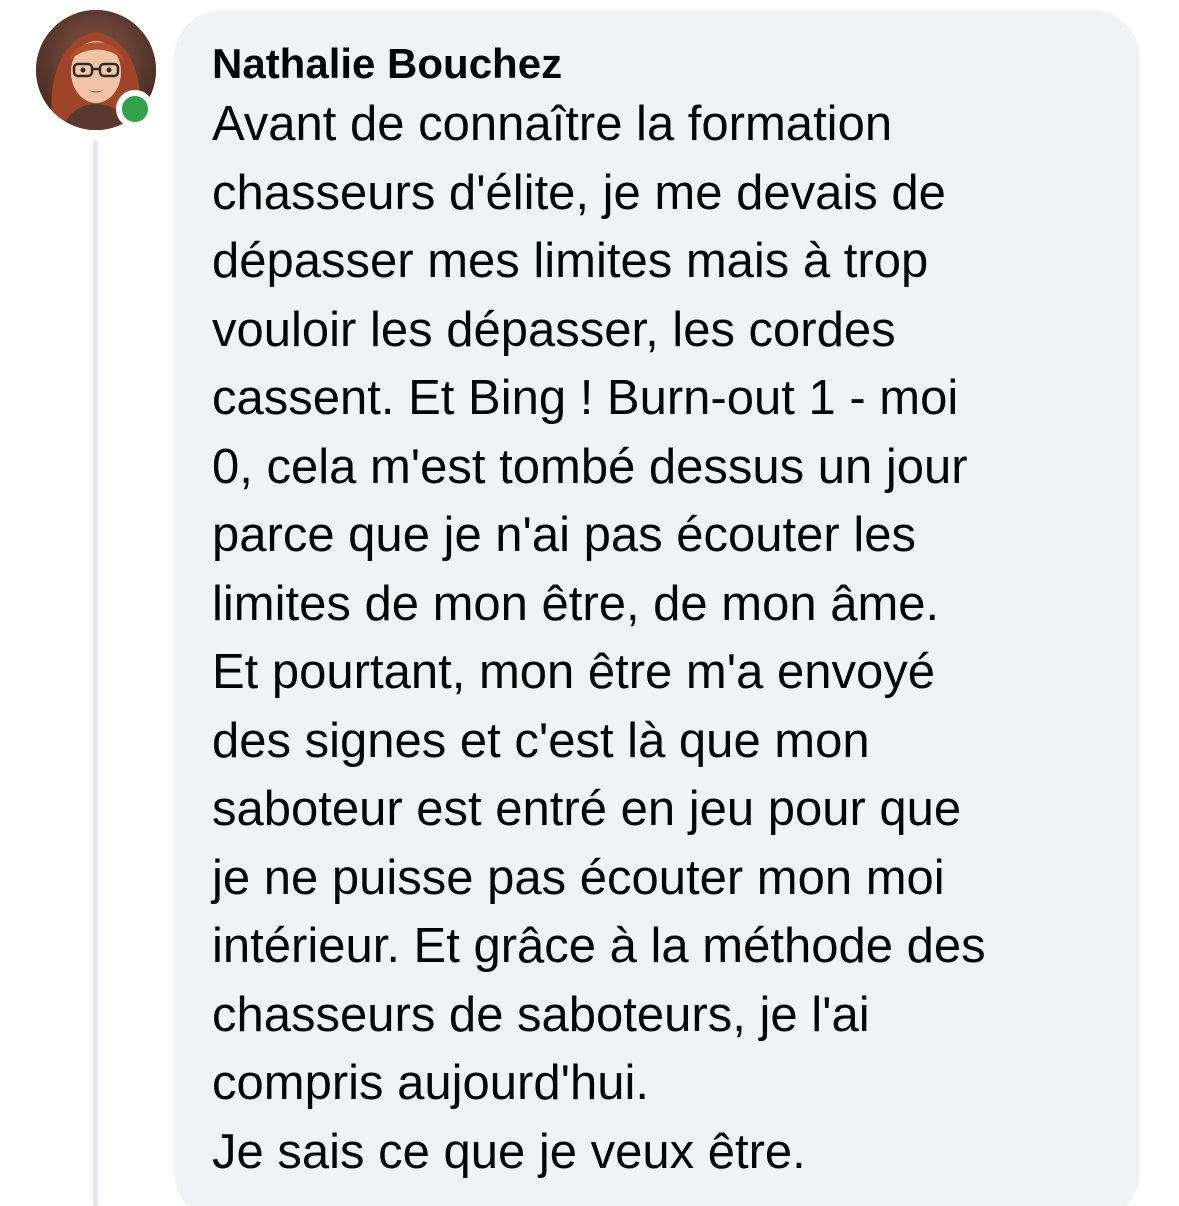 This screenshot has height=1206, width=1179. I want to click on comment-line: cassent. Et Bing ! Burn-out 1 - moi, so click(585, 398).